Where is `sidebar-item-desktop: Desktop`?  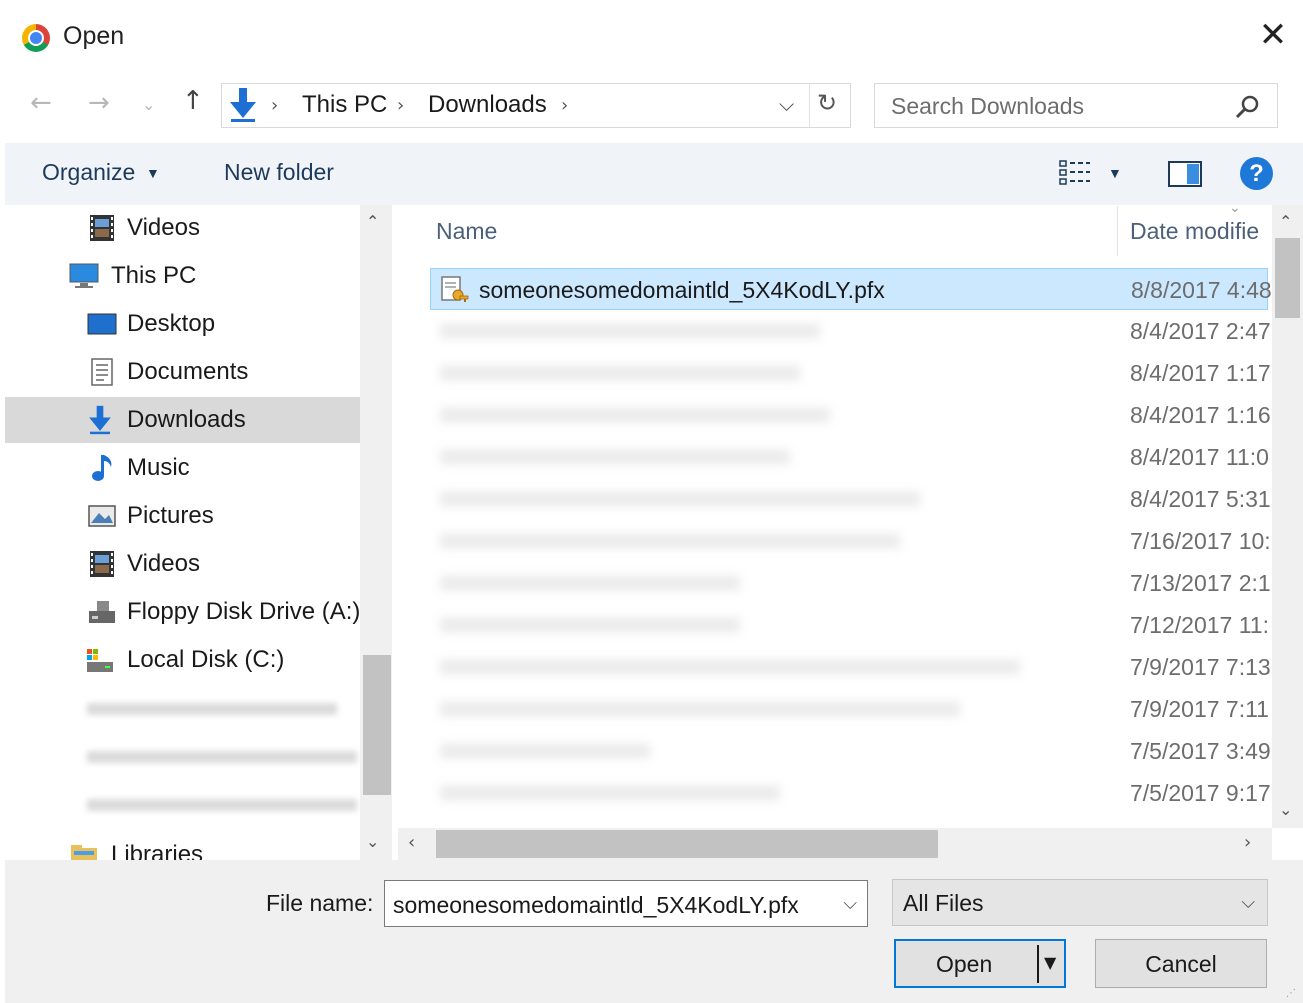 sidebar-item-desktop: Desktop is located at coordinates (182, 324).